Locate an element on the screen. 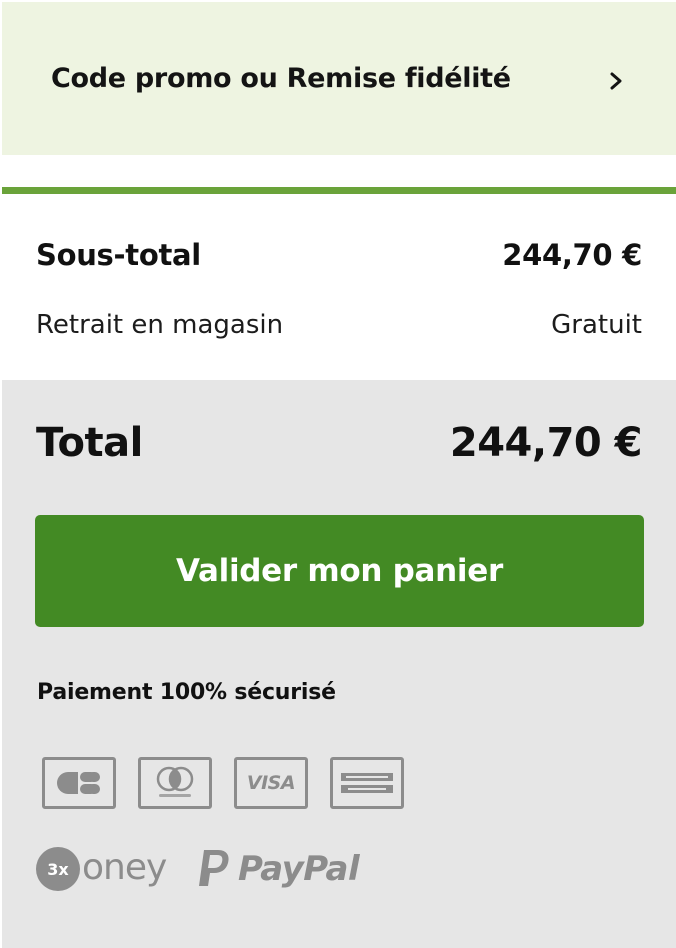 The image size is (676, 948). american-express-icon is located at coordinates (367, 783).